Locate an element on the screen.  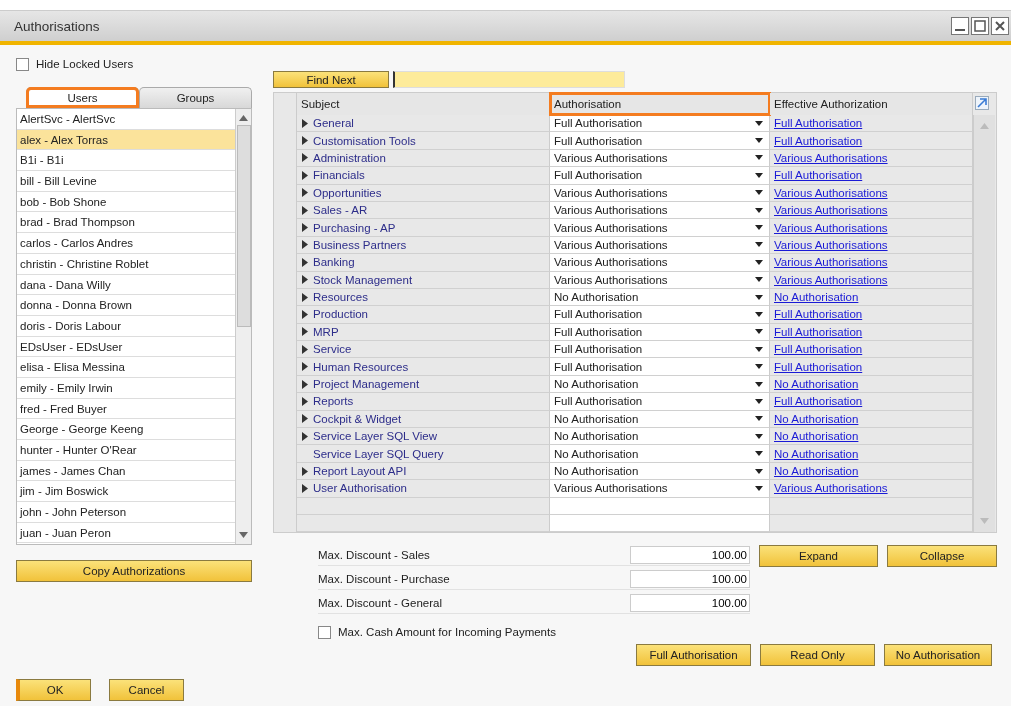
copy-authorizations-button: Copy Authorizations is located at coordinates (134, 571).